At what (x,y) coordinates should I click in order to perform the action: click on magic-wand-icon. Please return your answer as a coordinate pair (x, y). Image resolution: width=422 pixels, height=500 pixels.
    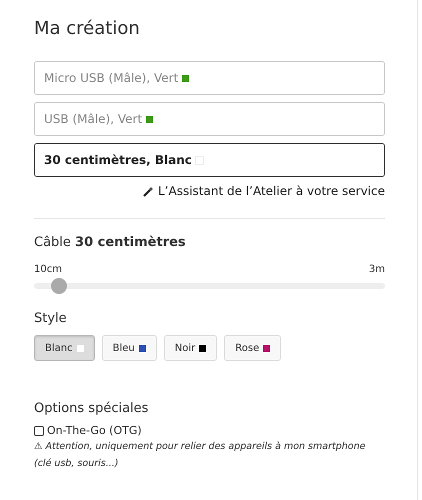
    Looking at the image, I should click on (148, 191).